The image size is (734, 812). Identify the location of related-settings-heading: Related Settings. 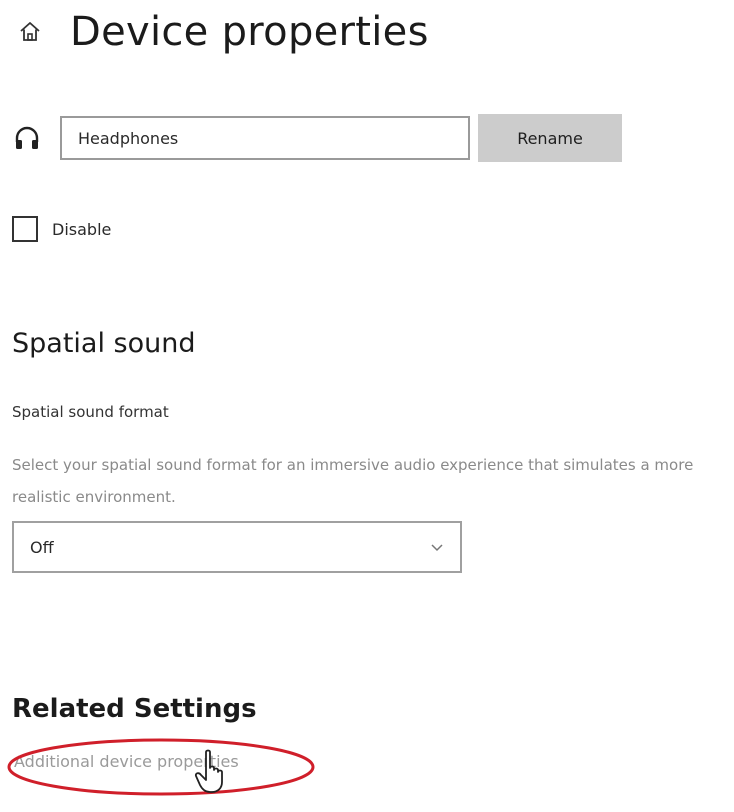
(134, 709).